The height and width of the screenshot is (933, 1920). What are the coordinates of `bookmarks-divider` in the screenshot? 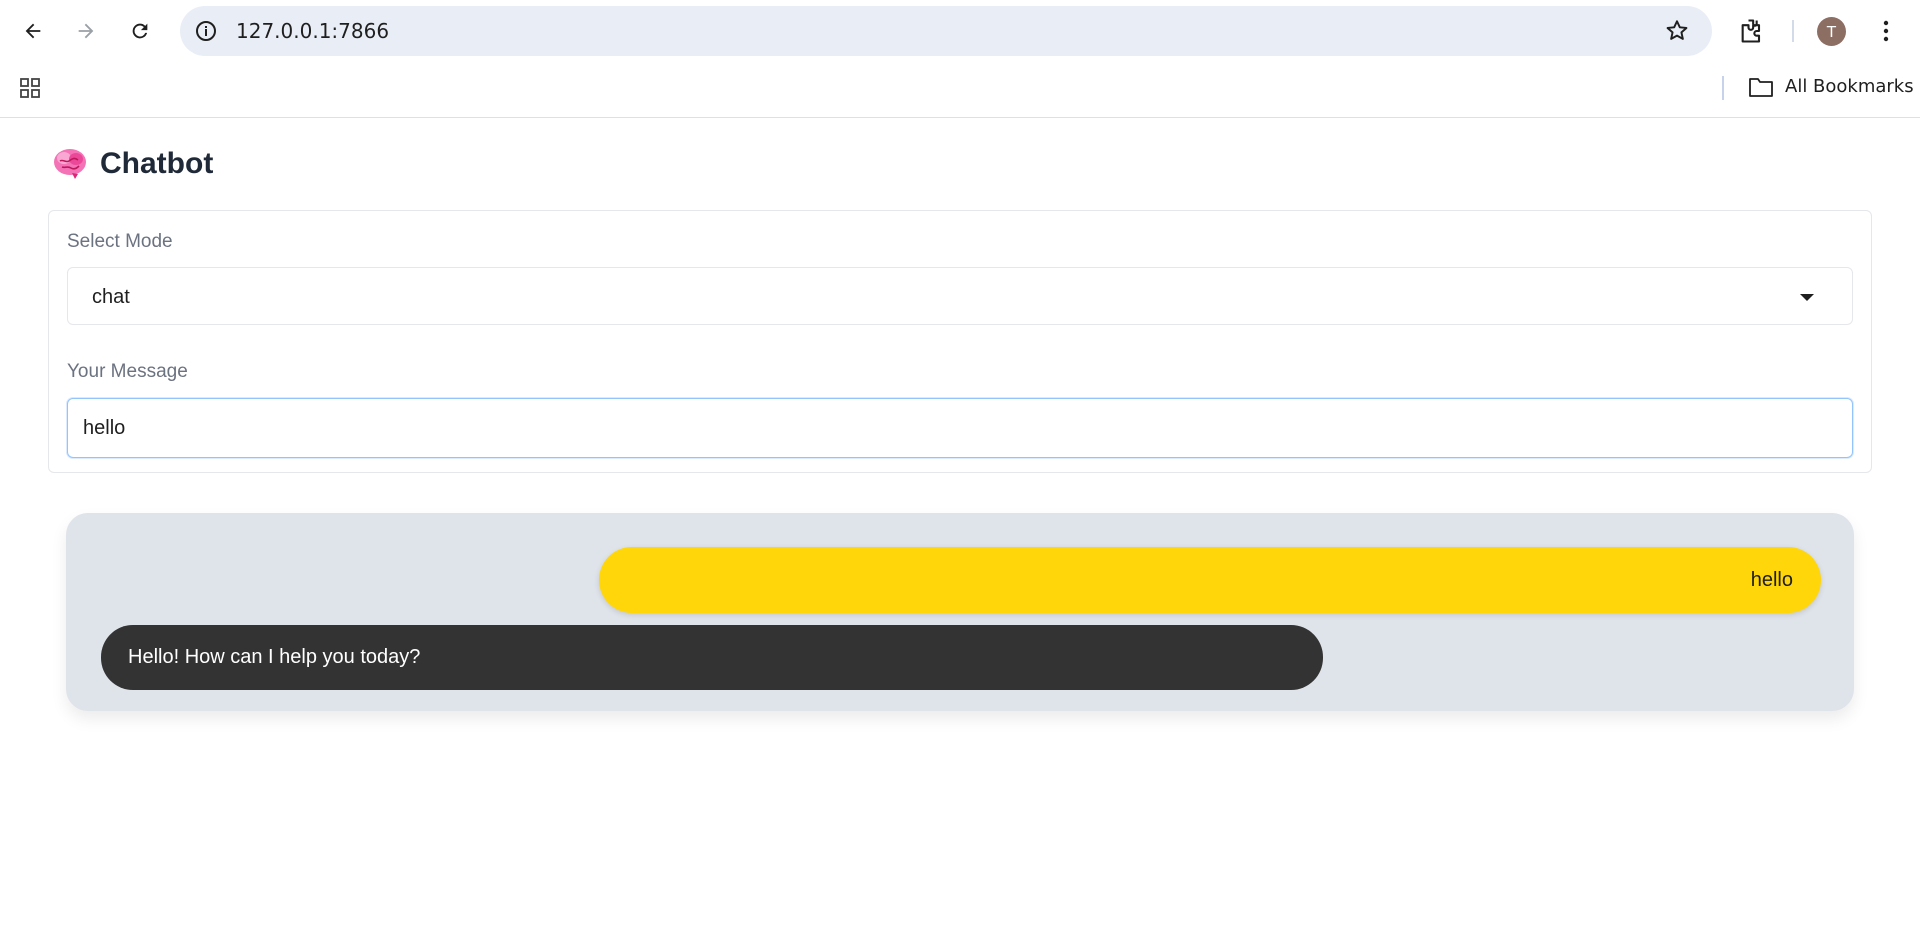 It's located at (1723, 88).